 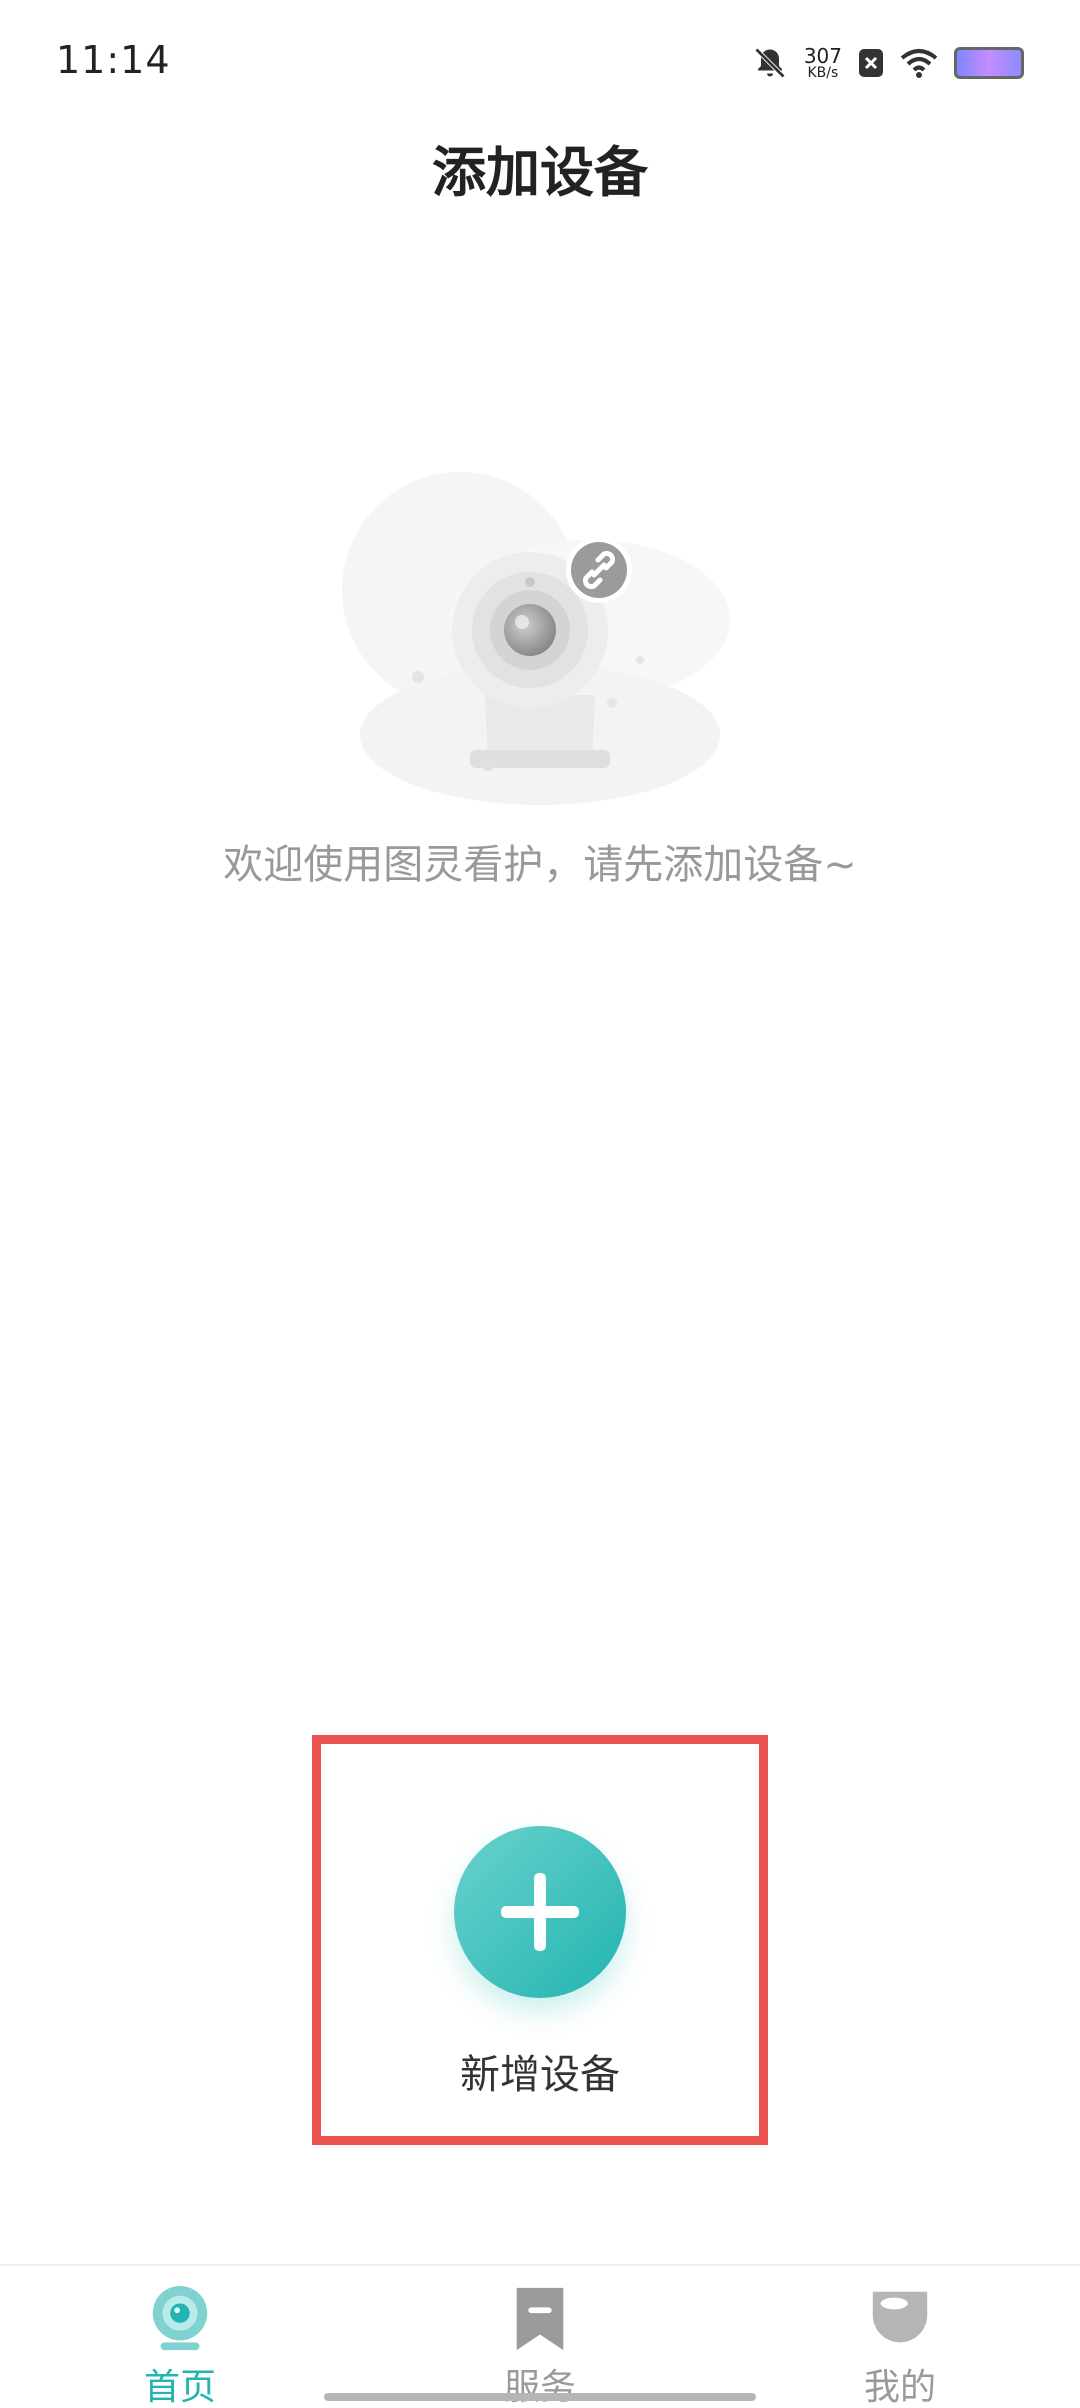 What do you see at coordinates (888, 63) in the screenshot?
I see `status-icons: 307 KB/s` at bounding box center [888, 63].